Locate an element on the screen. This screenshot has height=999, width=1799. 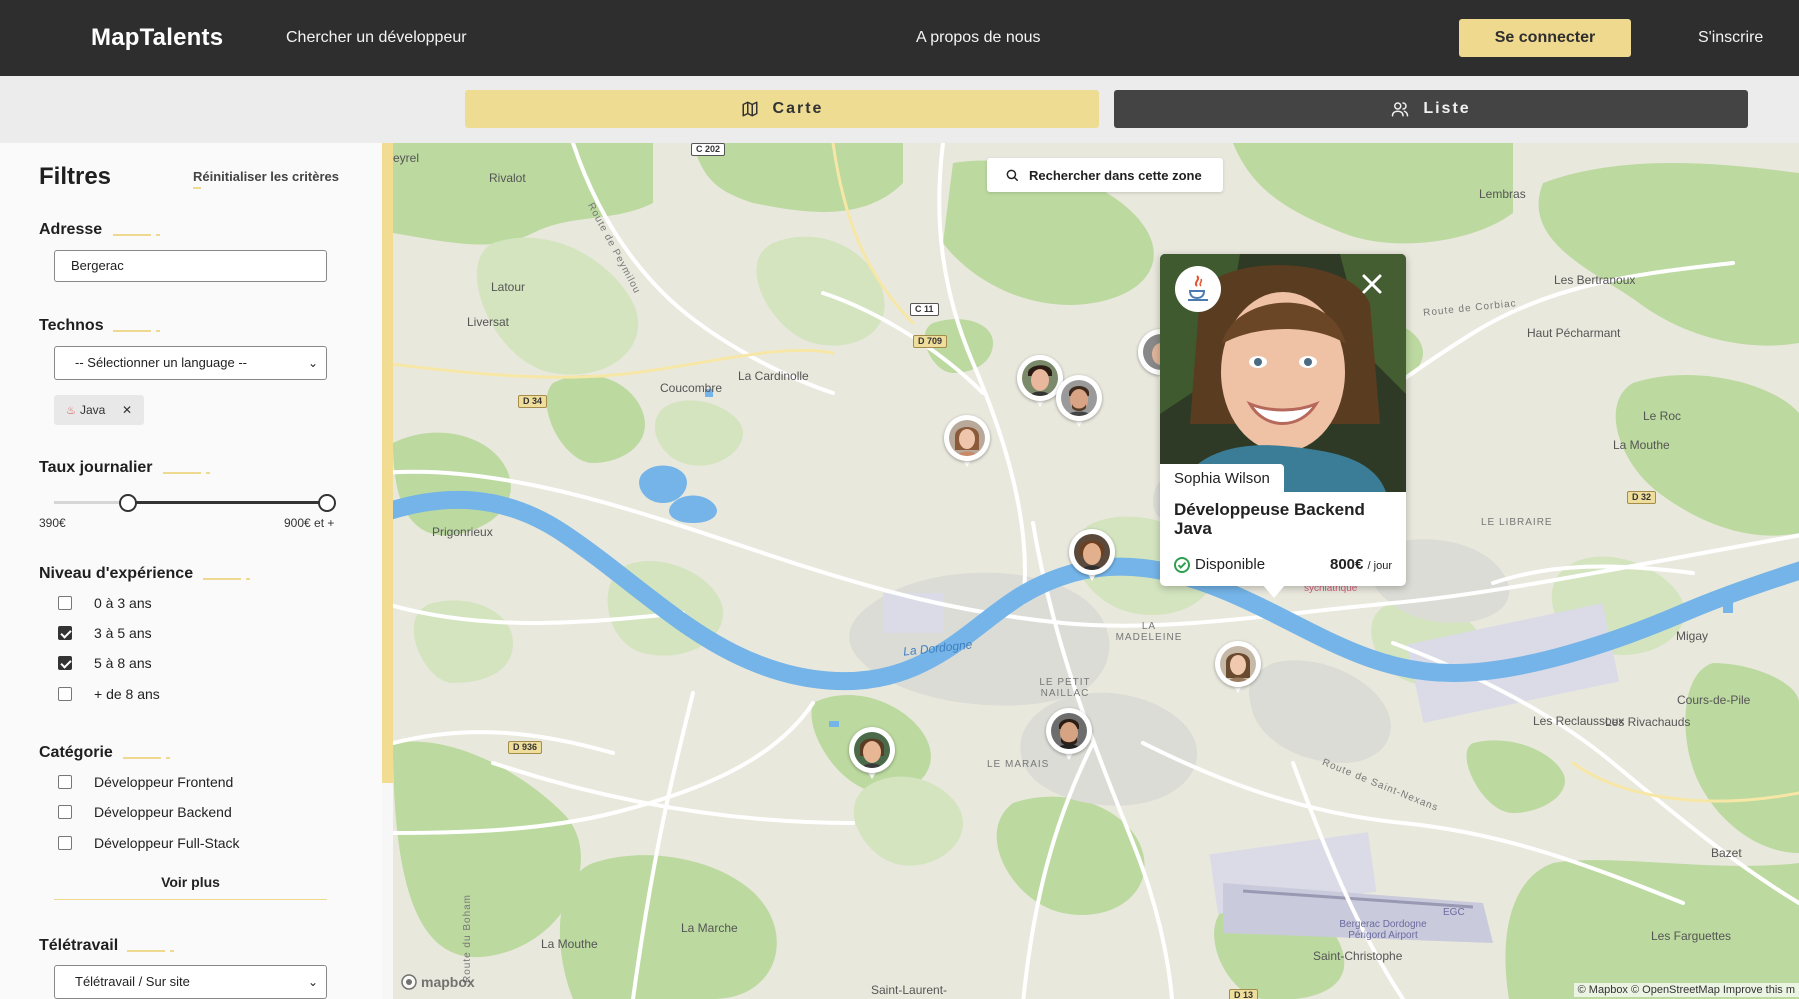
road-badge: D 32 is located at coordinates (1642, 497).